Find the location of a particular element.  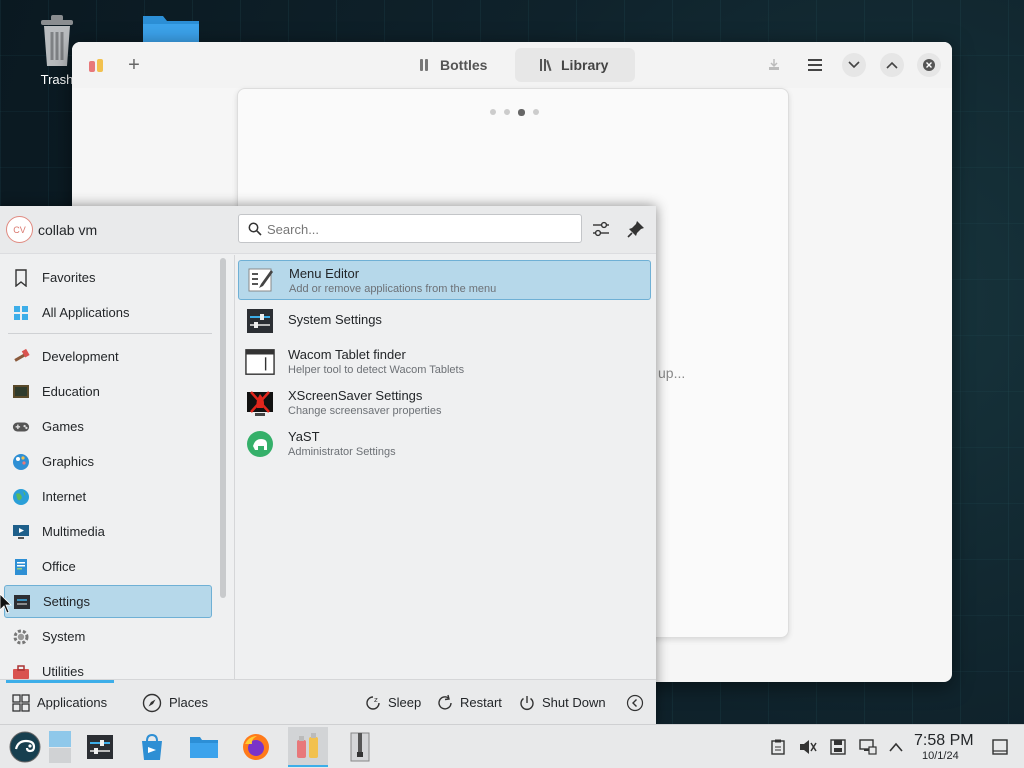

tray-expand-button is located at coordinates (896, 747).